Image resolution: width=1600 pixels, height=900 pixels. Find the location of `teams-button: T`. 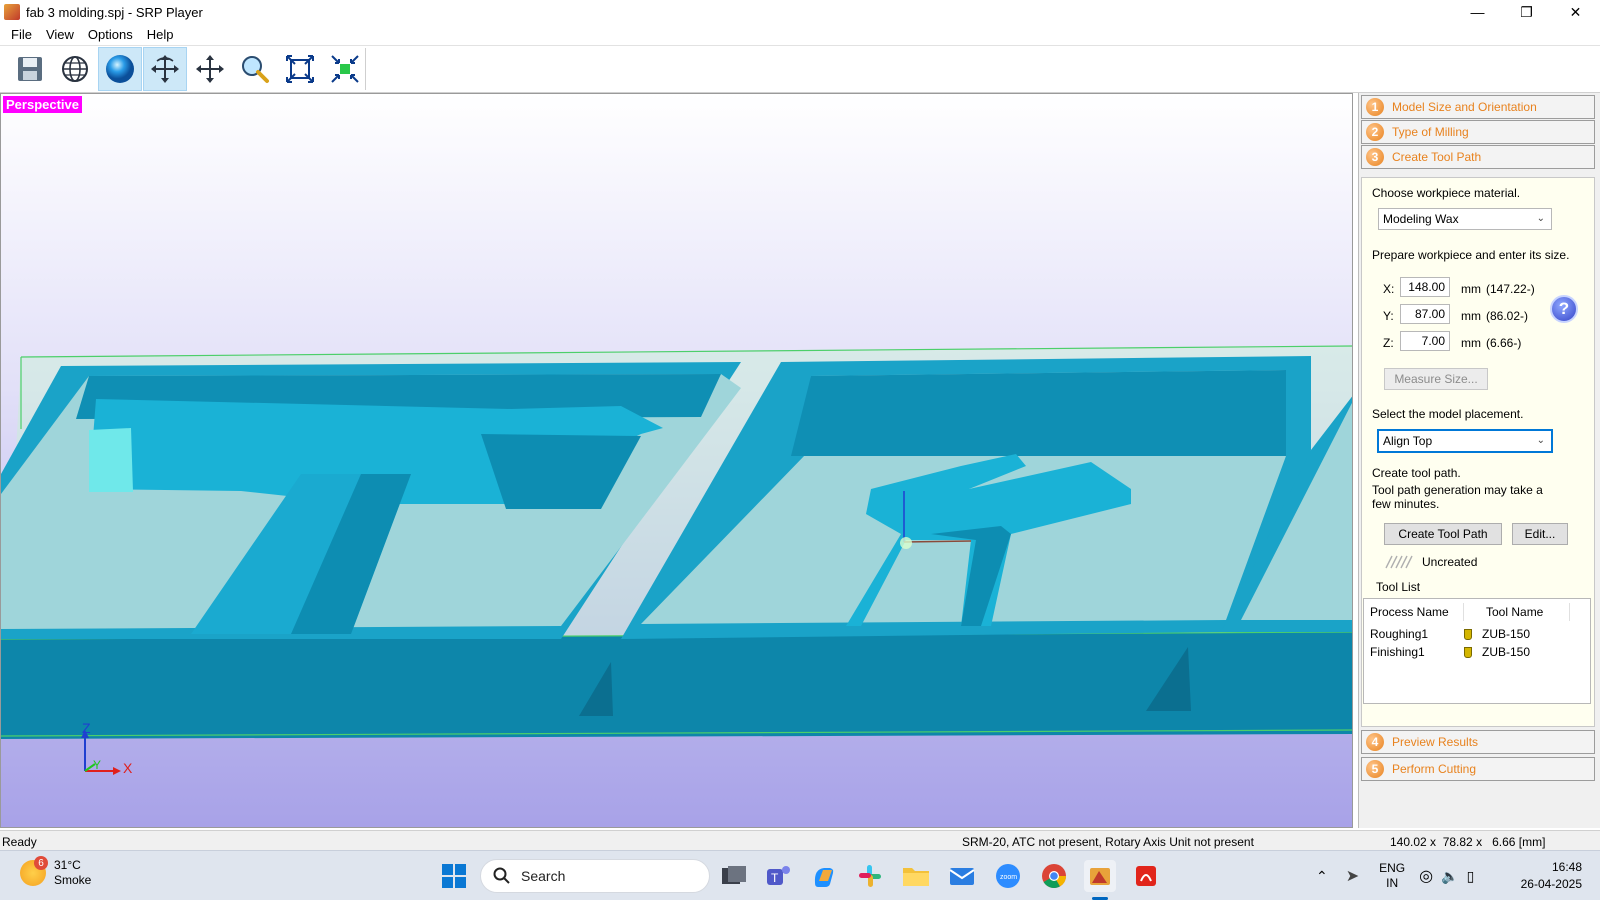

teams-button: T is located at coordinates (778, 876).